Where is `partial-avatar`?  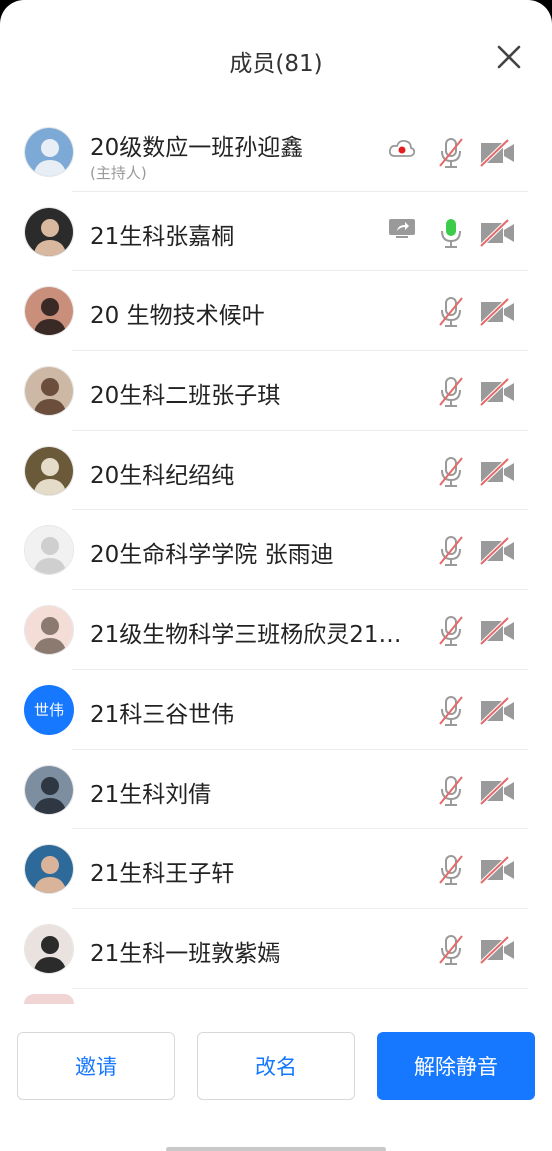
partial-avatar is located at coordinates (49, 999).